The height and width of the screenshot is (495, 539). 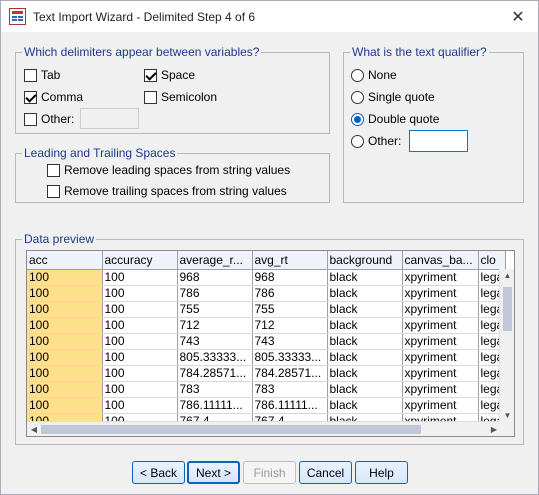 I want to click on space-checkbox-box, so click(x=150, y=75).